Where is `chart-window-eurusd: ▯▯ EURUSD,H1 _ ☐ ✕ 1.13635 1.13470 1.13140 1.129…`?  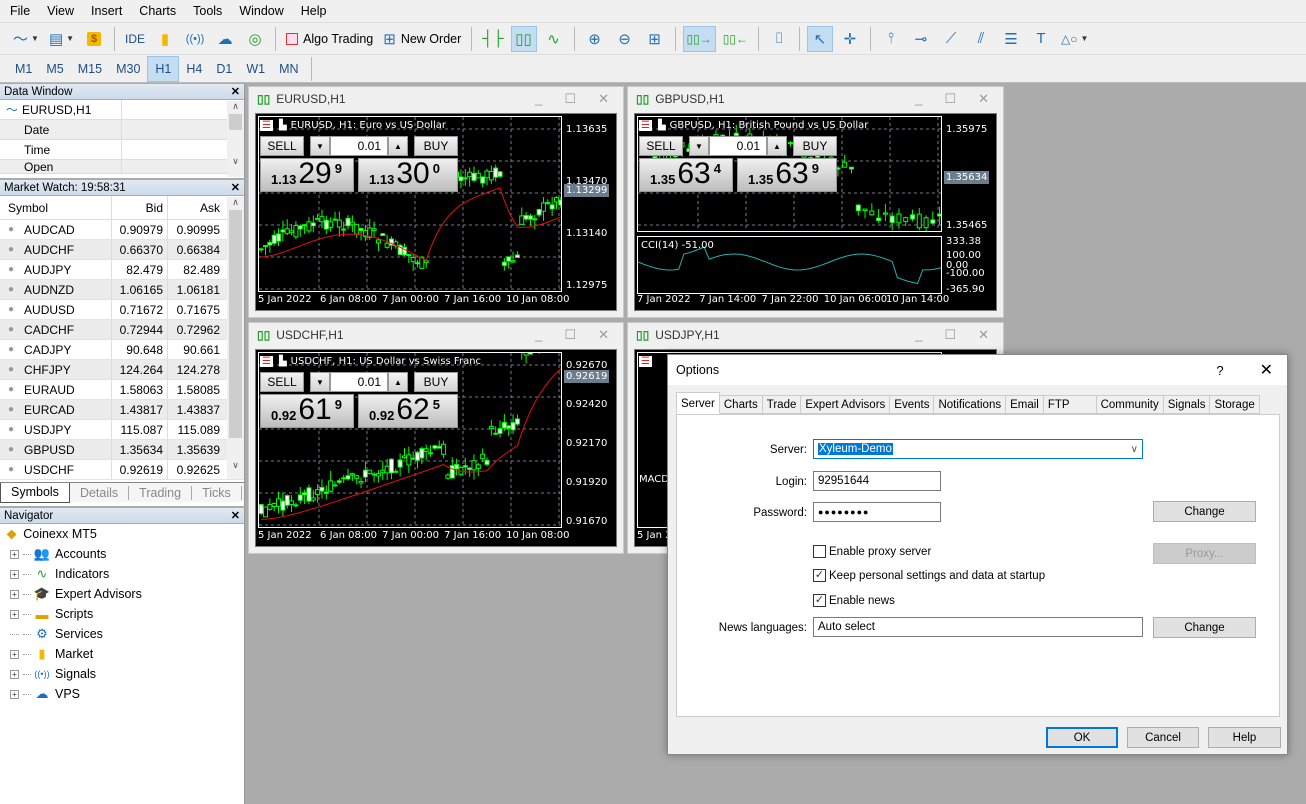
chart-window-eurusd: ▯▯ EURUSD,H1 _ ☐ ✕ 1.13635 1.13470 1.13140 1.129… is located at coordinates (436, 202).